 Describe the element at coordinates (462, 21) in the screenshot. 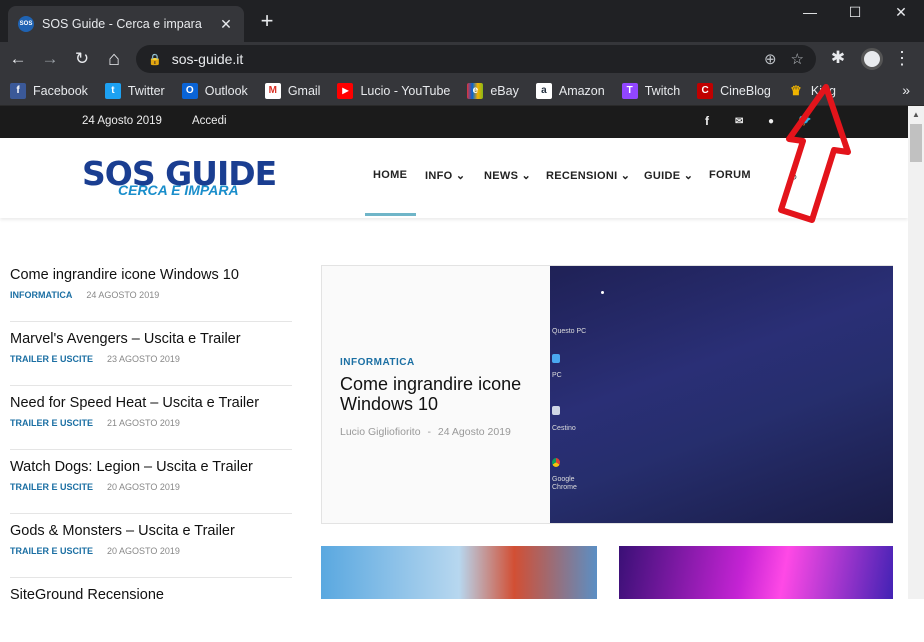

I see `tab-strip: SOS SOS Guide - Cerca e impara ✕ + — ☐ ✕` at that location.